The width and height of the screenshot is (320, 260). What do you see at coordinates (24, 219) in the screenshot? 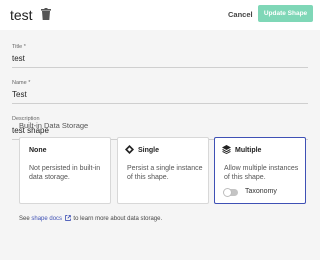
I see `help-prefix: See` at bounding box center [24, 219].